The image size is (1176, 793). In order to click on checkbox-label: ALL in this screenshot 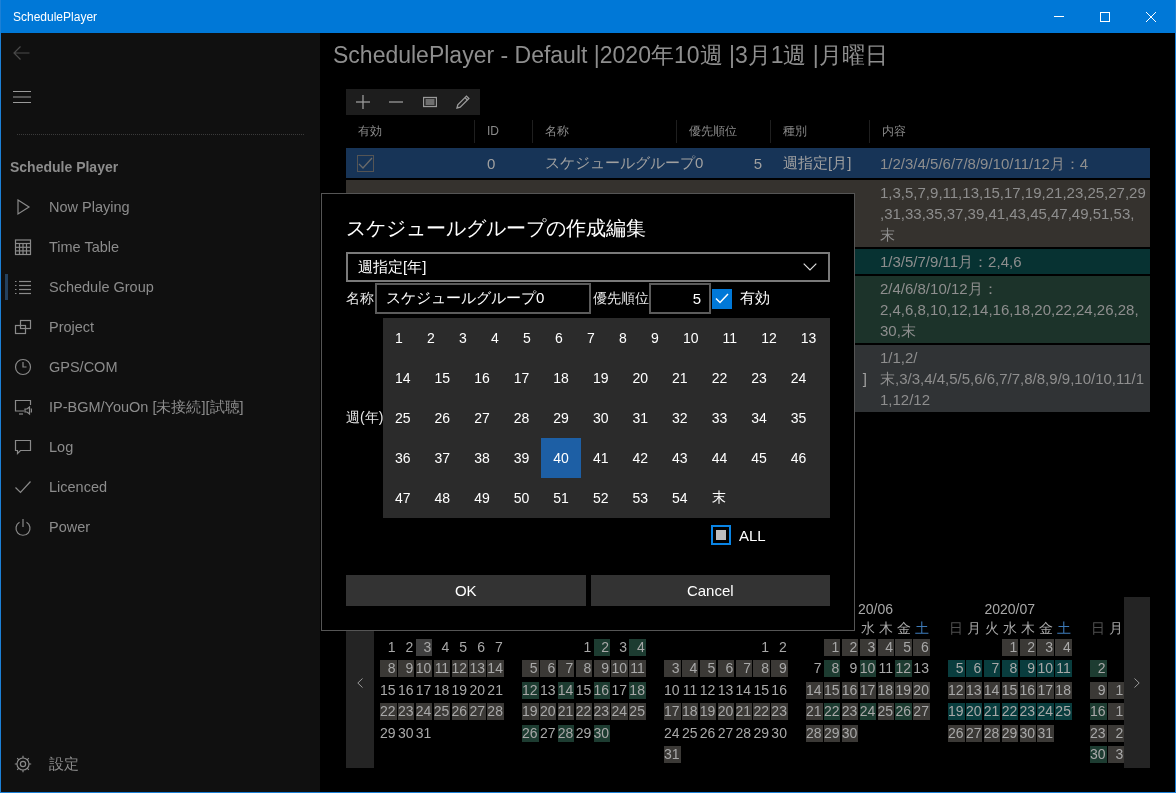, I will do `click(752, 535)`.